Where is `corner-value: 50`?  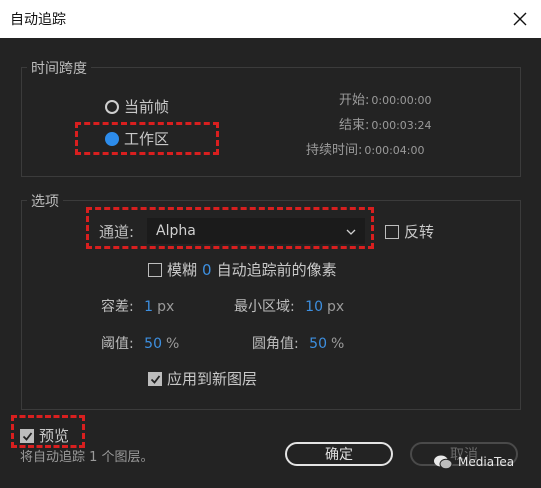
corner-value: 50 is located at coordinates (318, 344).